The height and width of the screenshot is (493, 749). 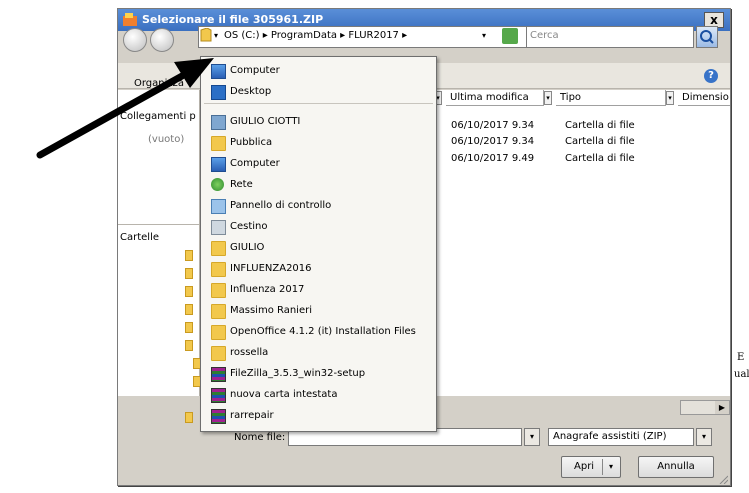 I want to click on file-row-date: 06/10/2017 9.49, so click(x=492, y=158).